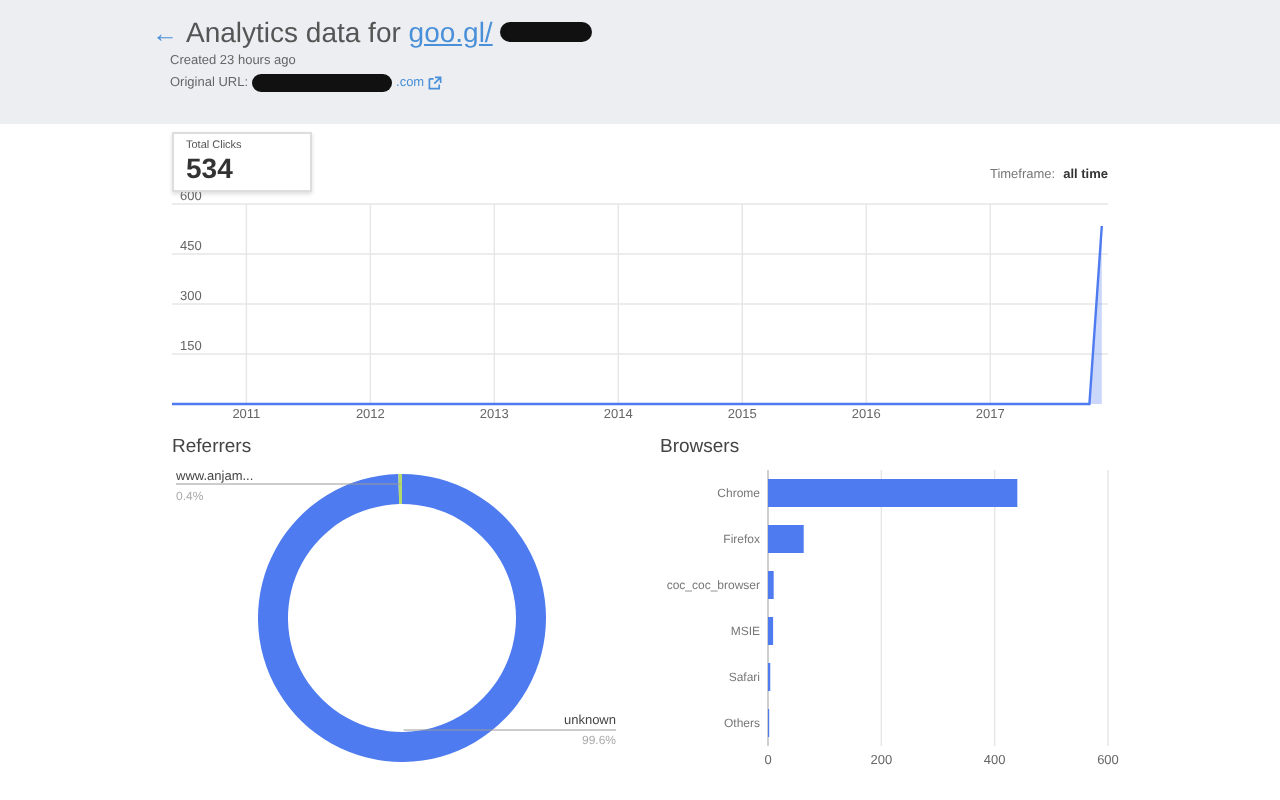 The height and width of the screenshot is (800, 1280). What do you see at coordinates (435, 83) in the screenshot?
I see `external-link-icon` at bounding box center [435, 83].